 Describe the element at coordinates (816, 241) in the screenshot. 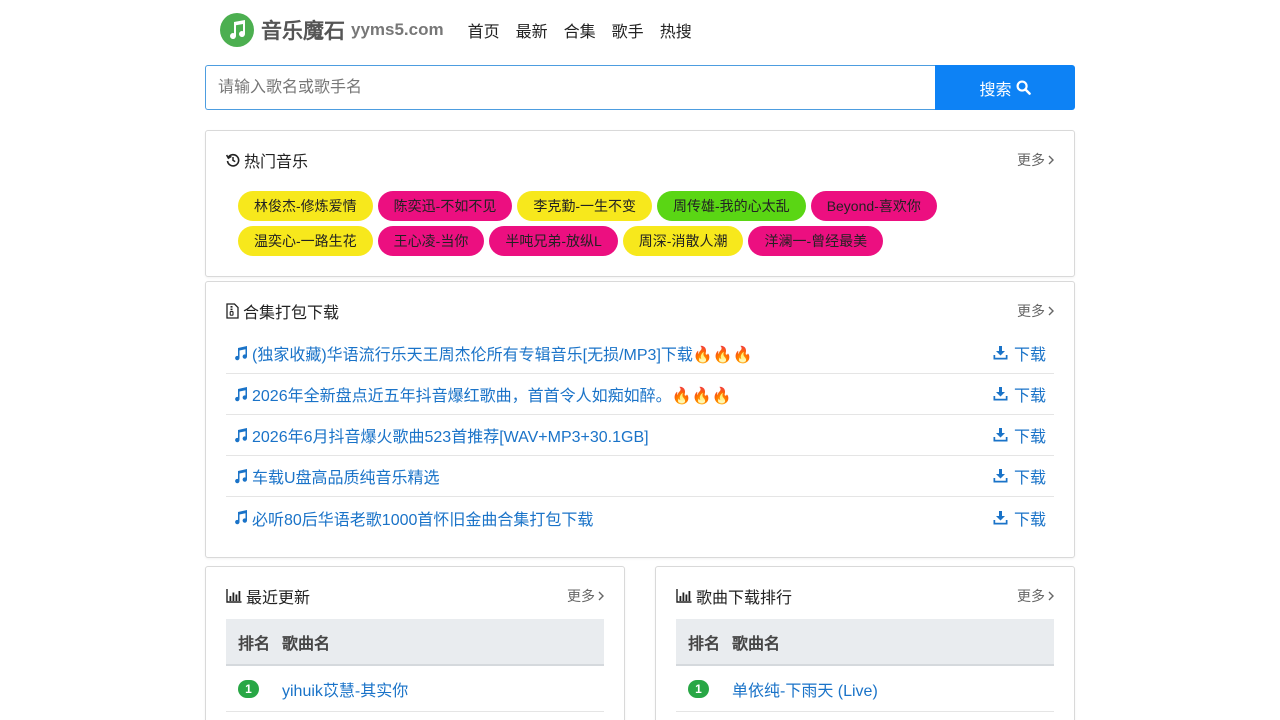

I see `hot-tag: 洋澜一-曾经最美` at that location.